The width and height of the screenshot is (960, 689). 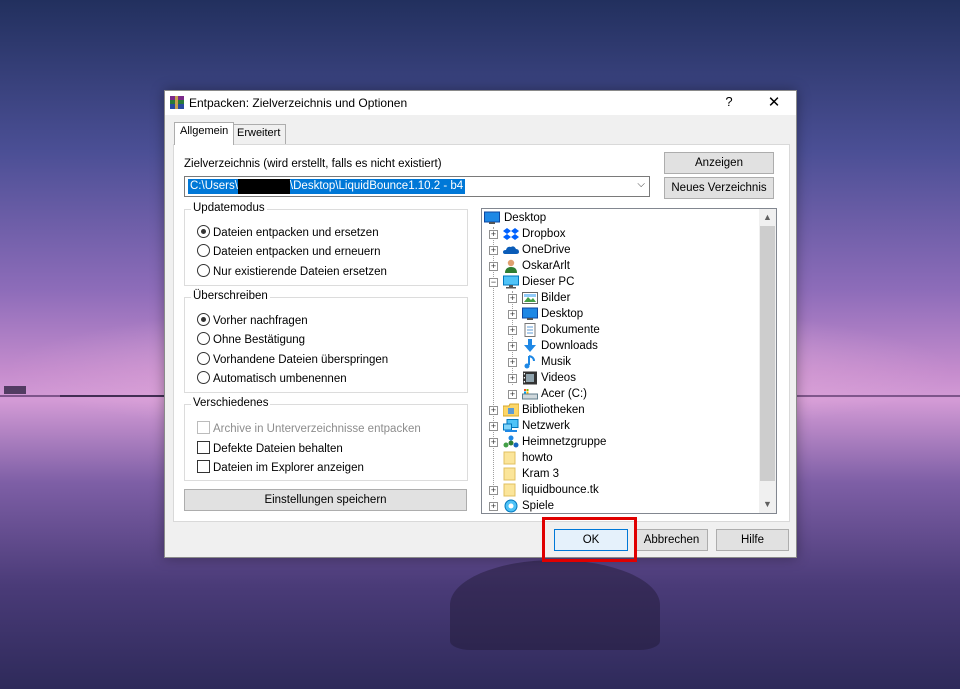 I want to click on tab-erweitert: Erweitert, so click(x=259, y=134).